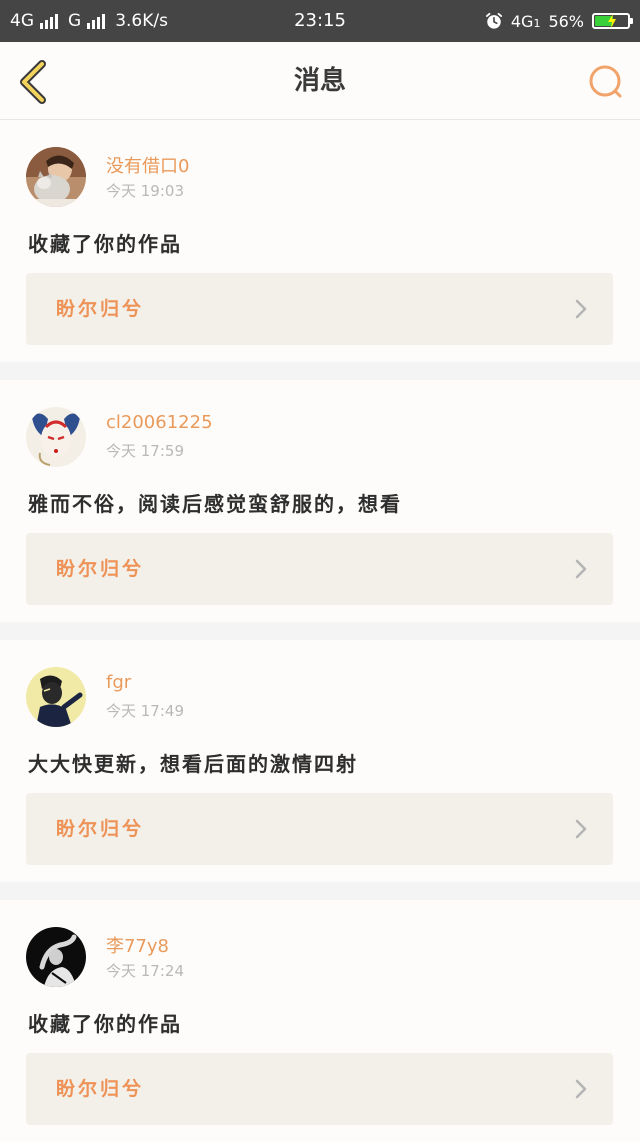  I want to click on network-type-right: 4G1, so click(525, 21).